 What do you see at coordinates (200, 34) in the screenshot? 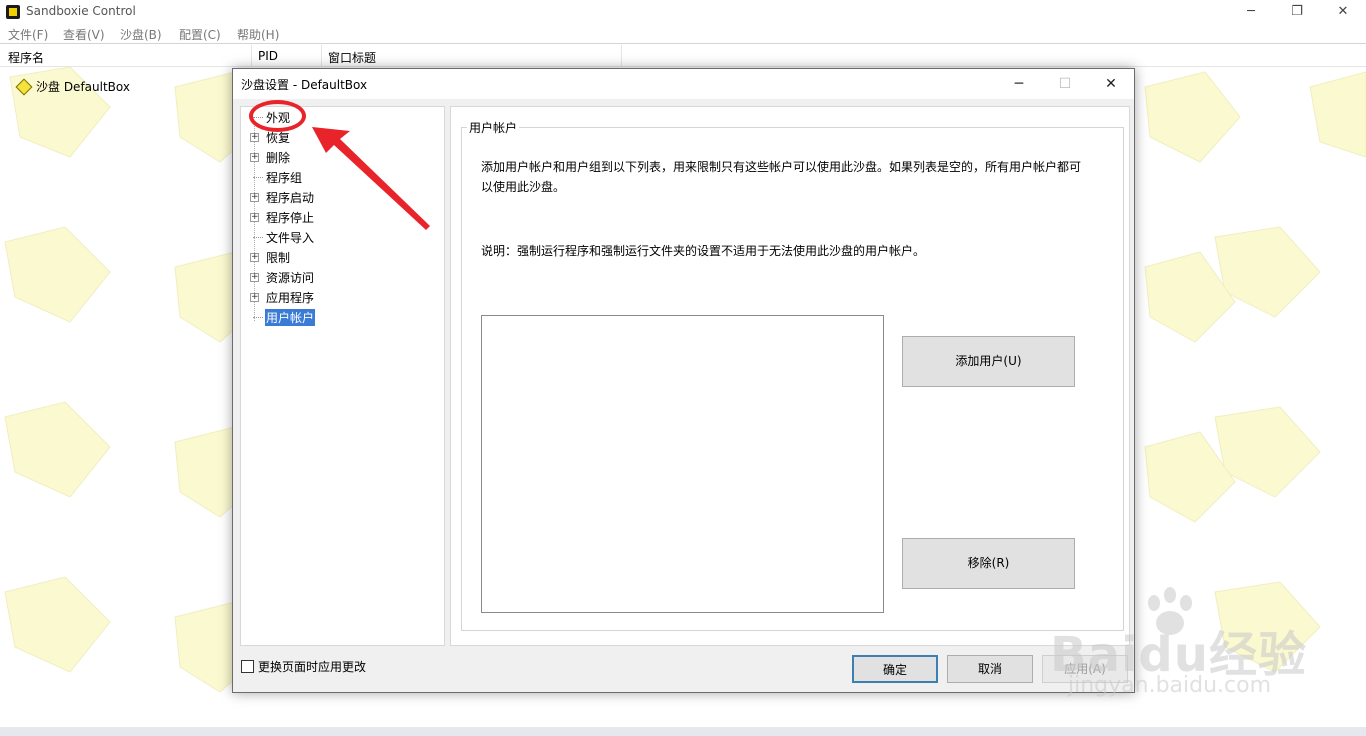
I see `menu-config: 配置(C)` at bounding box center [200, 34].